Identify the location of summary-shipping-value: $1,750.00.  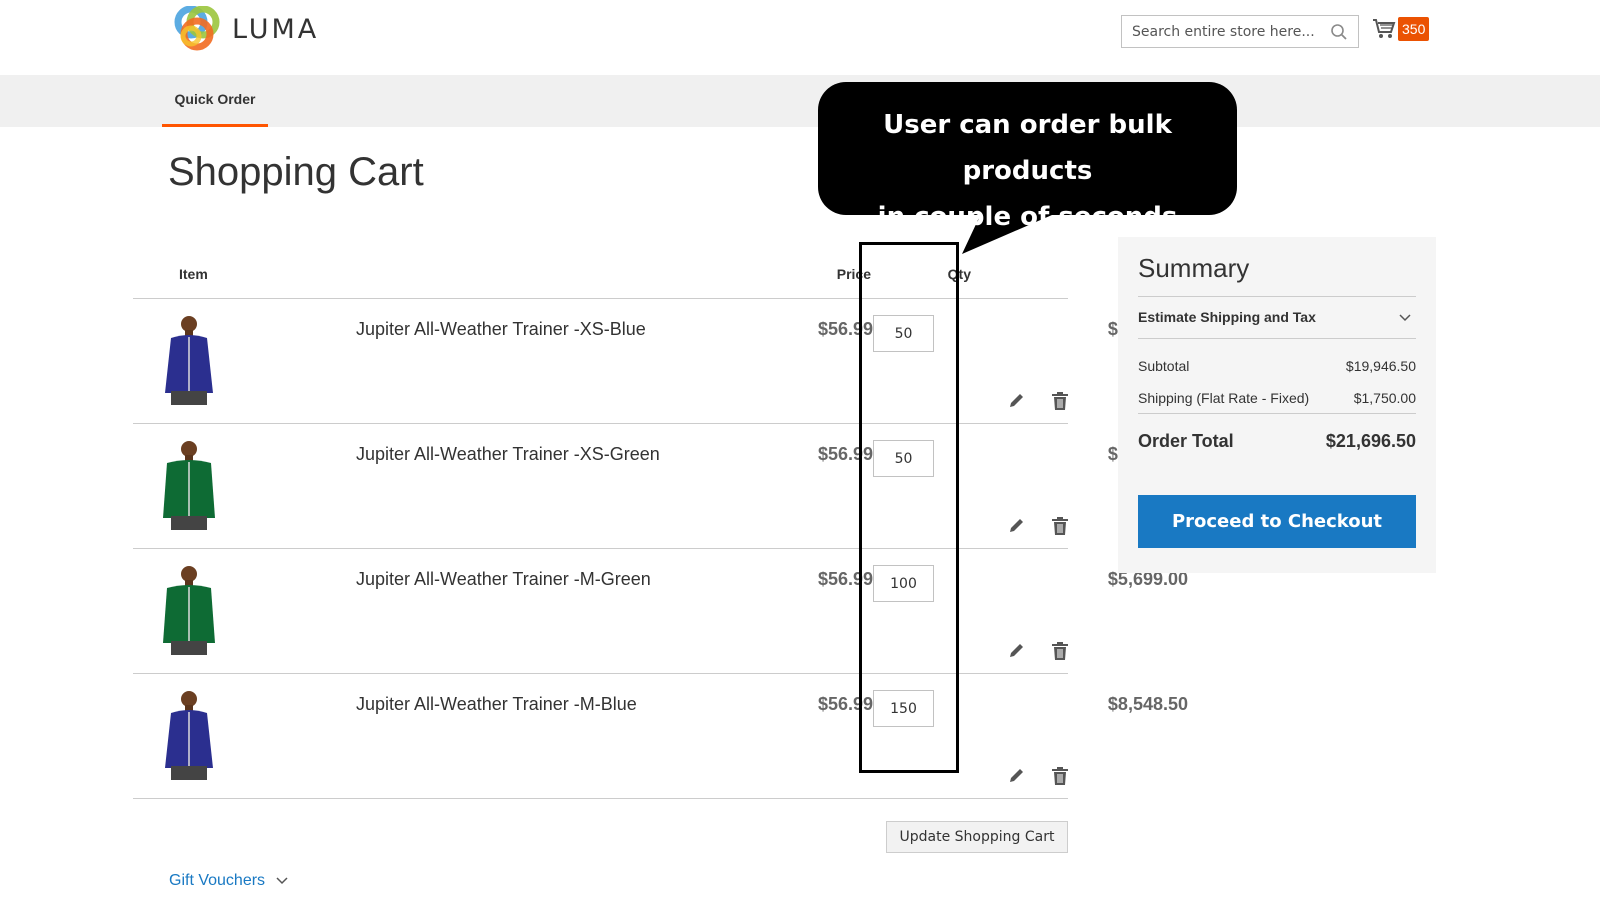
(1384, 398).